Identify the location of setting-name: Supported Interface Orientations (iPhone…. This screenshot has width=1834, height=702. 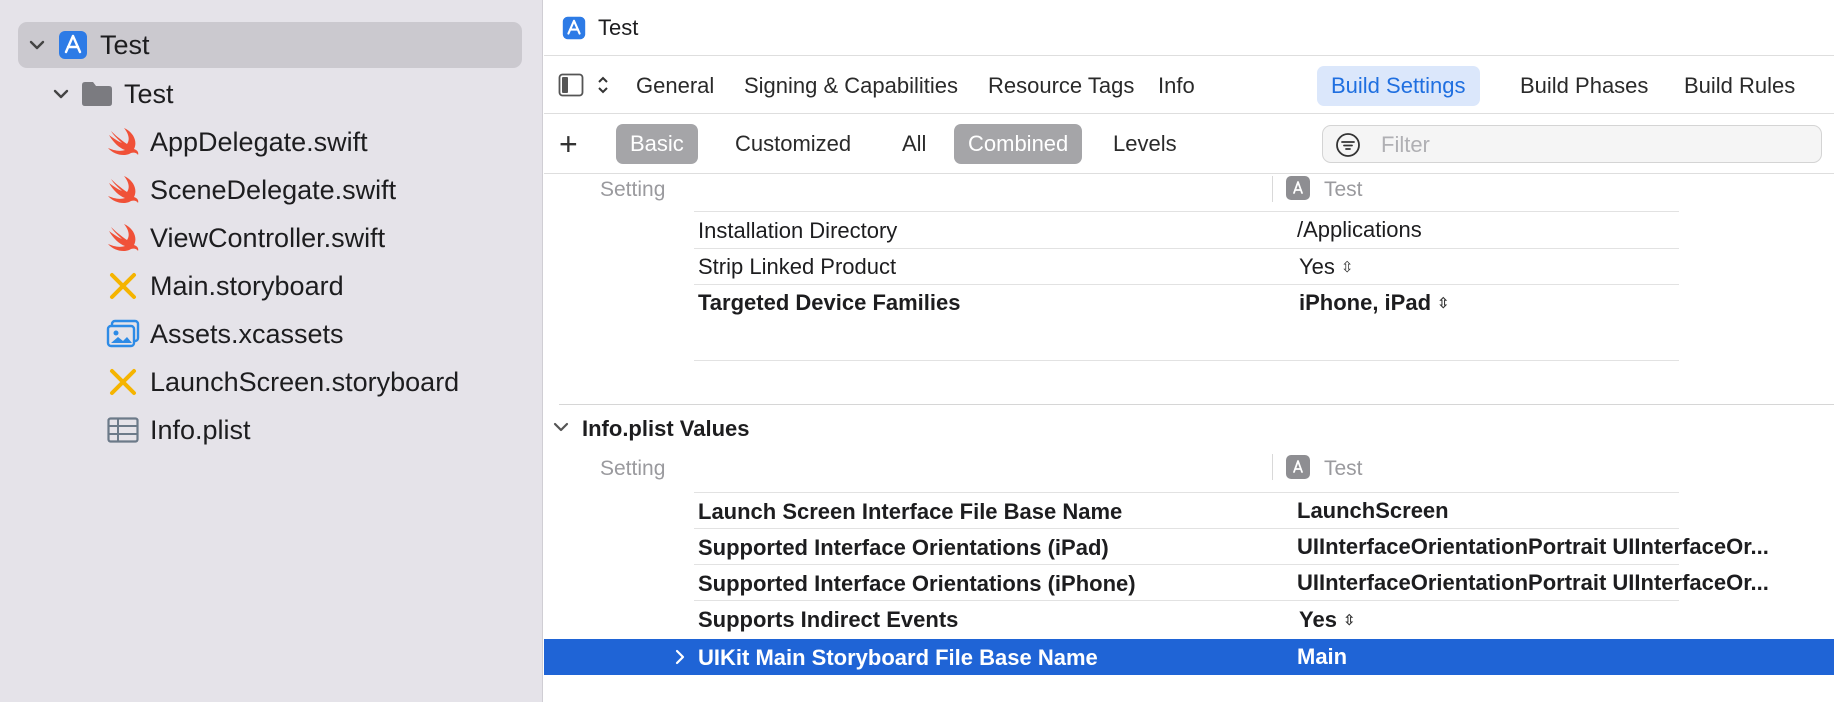
(917, 583).